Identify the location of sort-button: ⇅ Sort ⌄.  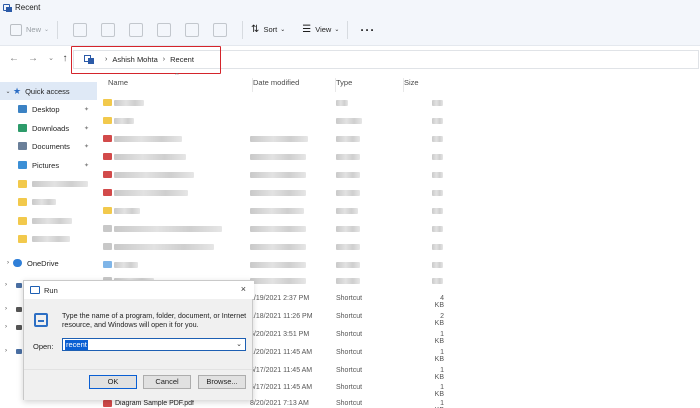
(268, 30).